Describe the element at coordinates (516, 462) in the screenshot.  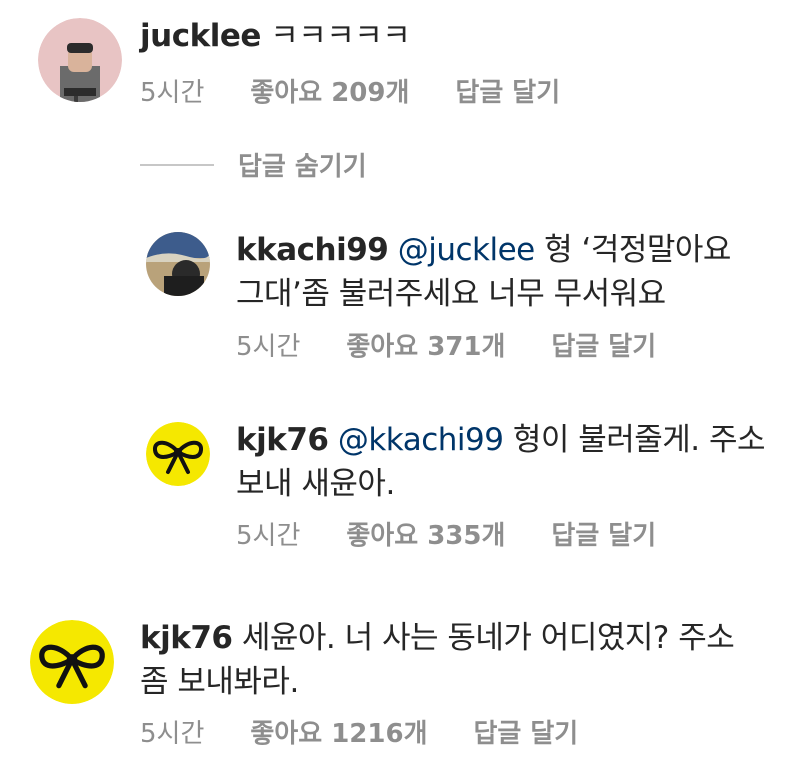
I see `reply-text: kjk76 @kkachi99 형이 불러줄게. 주소 보내 새윤아.` at that location.